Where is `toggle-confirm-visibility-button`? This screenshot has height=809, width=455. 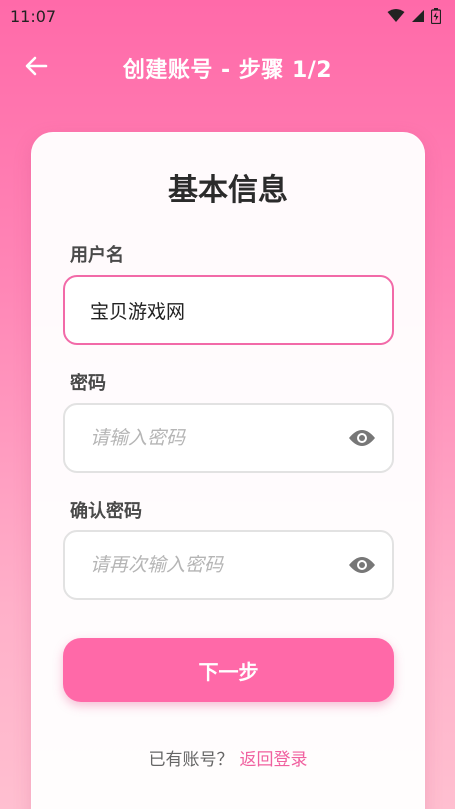
toggle-confirm-visibility-button is located at coordinates (362, 565).